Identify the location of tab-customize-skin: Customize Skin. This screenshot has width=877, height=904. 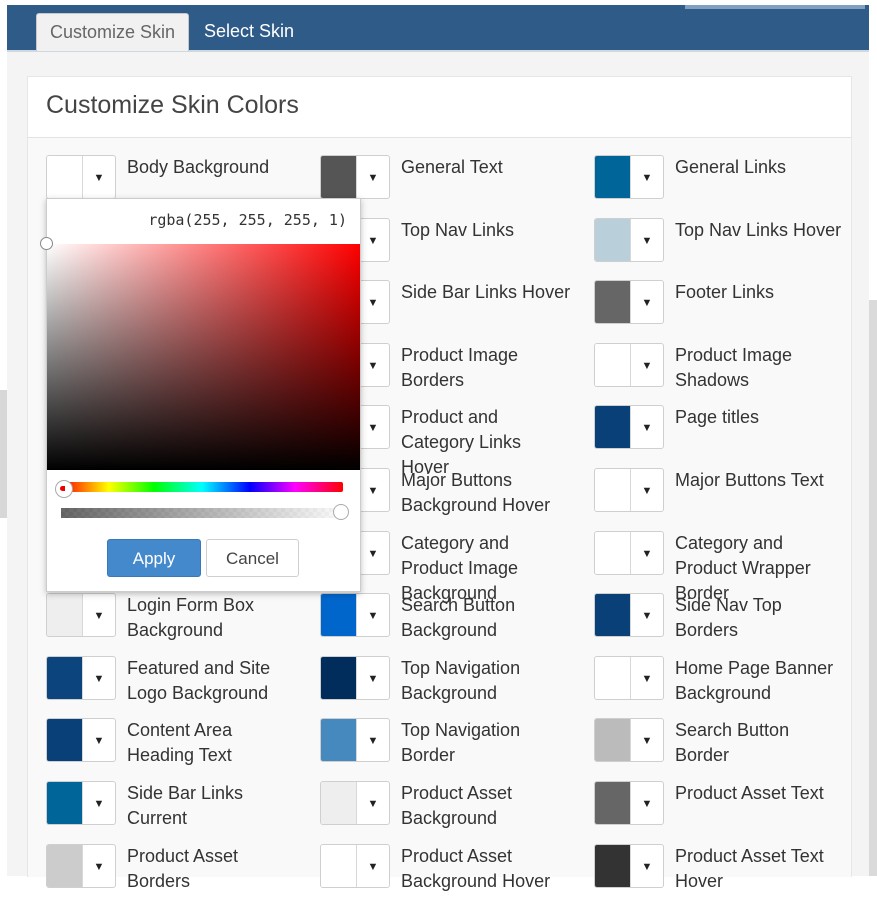
(113, 32).